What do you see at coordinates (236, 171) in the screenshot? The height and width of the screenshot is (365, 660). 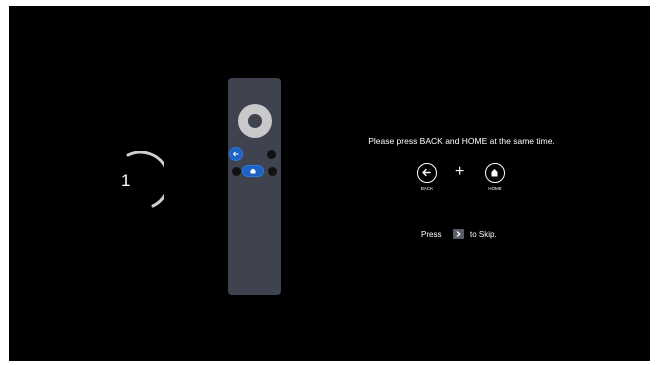 I see `remote-left-button` at bounding box center [236, 171].